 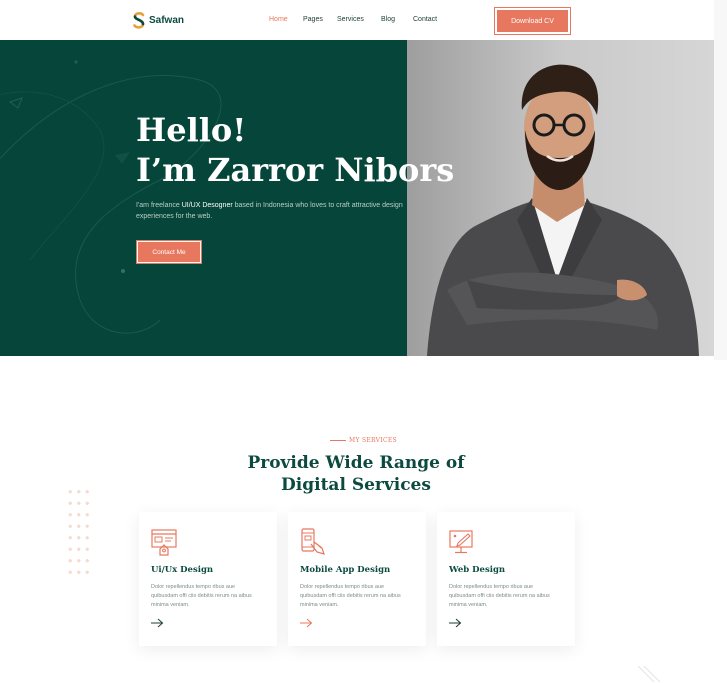 What do you see at coordinates (532, 21) in the screenshot?
I see `download-cv-button: Download CV` at bounding box center [532, 21].